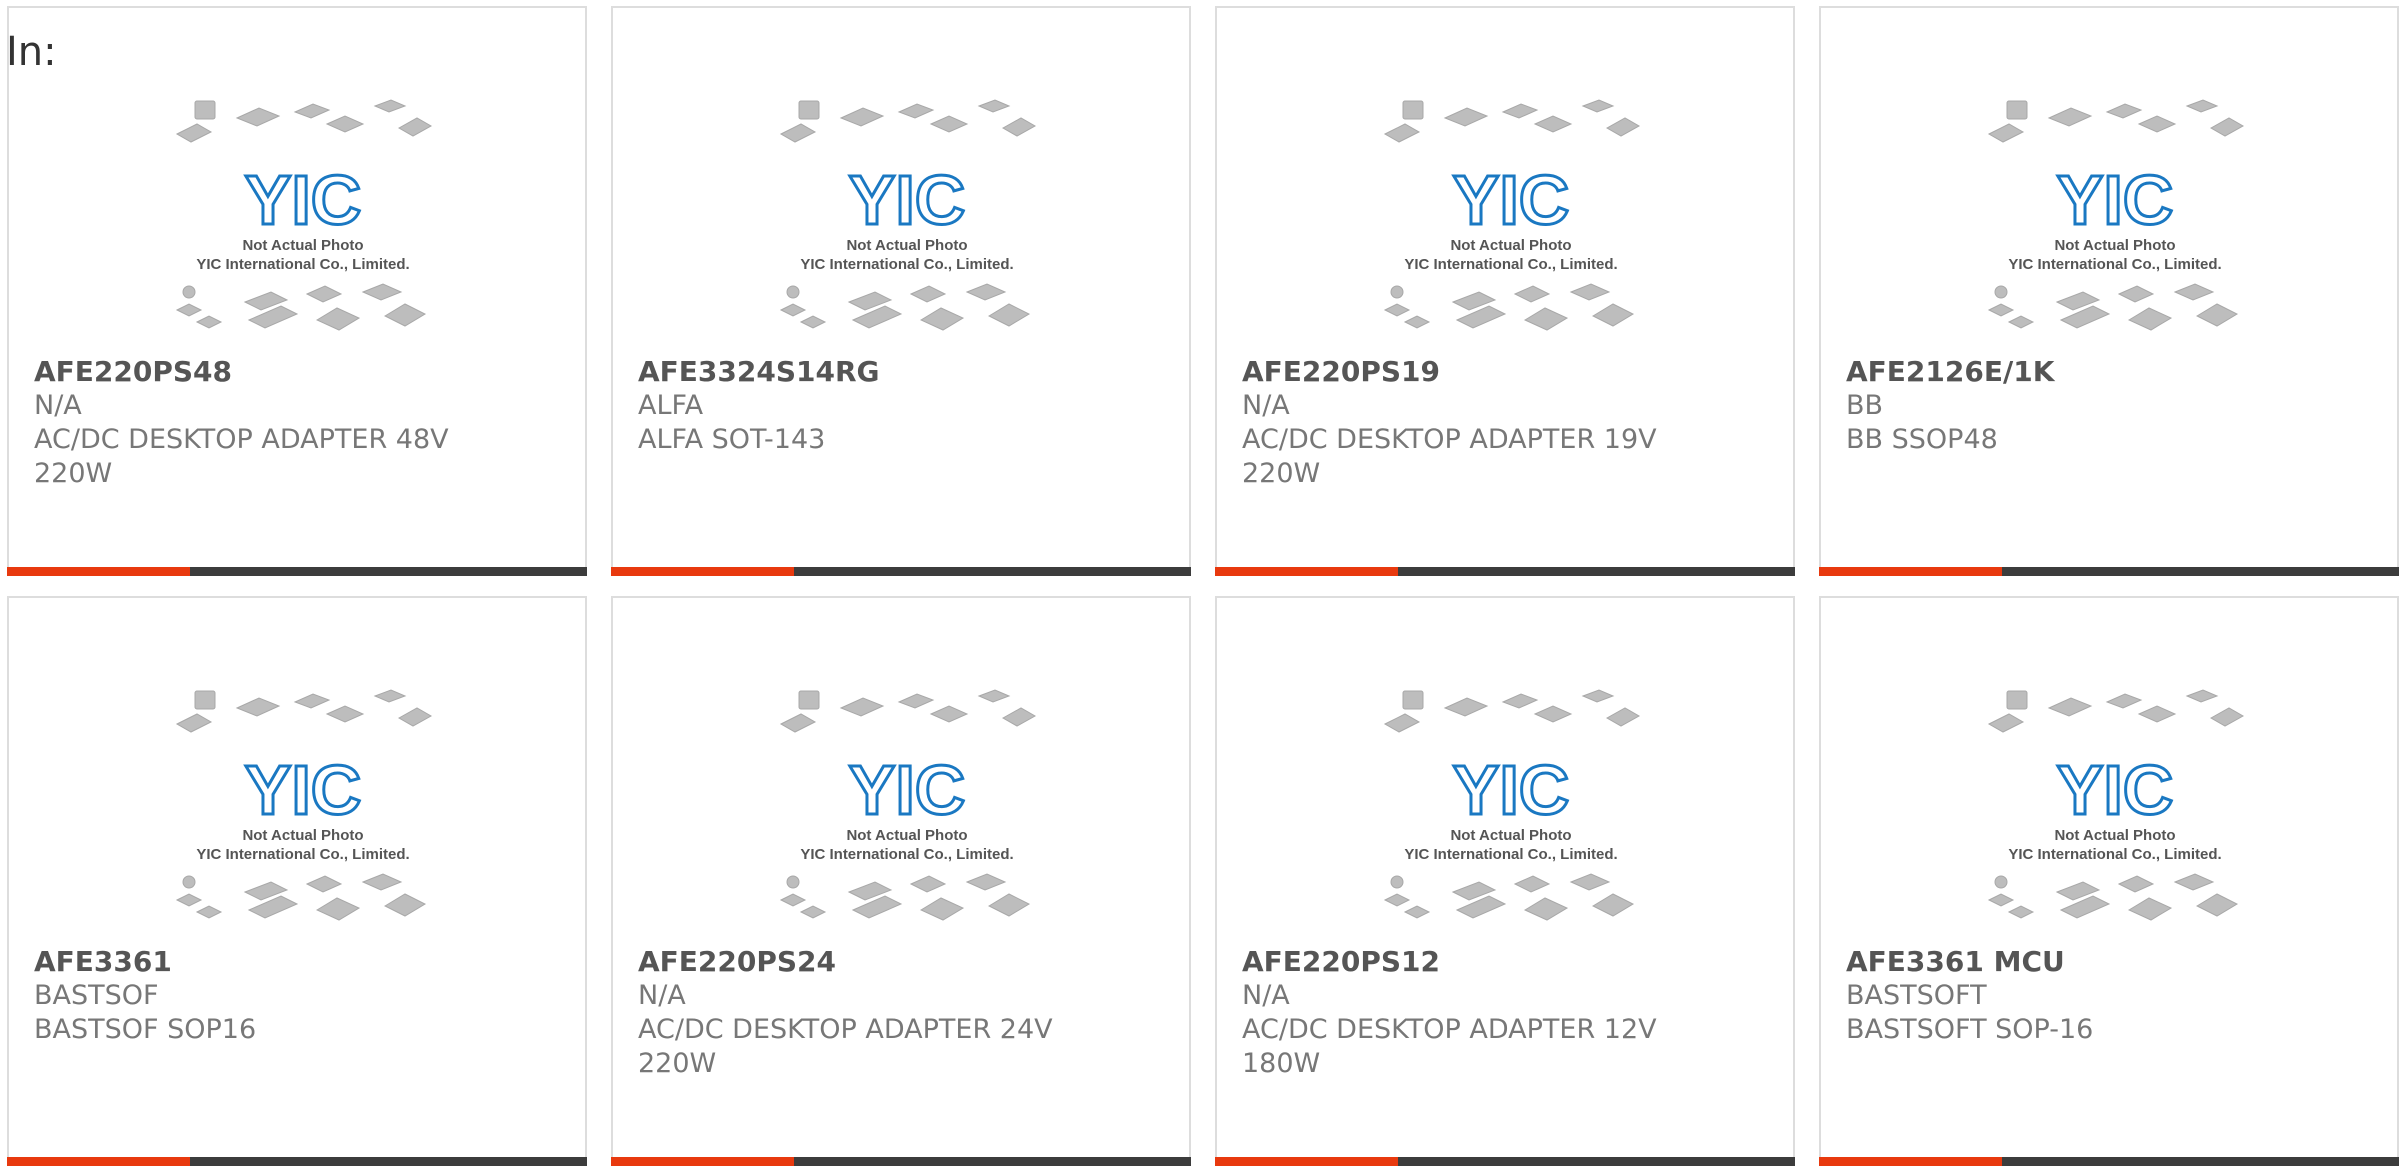 This screenshot has width=2400, height=1166. Describe the element at coordinates (96, 995) in the screenshot. I see `manufacturer: BASTSOF` at that location.